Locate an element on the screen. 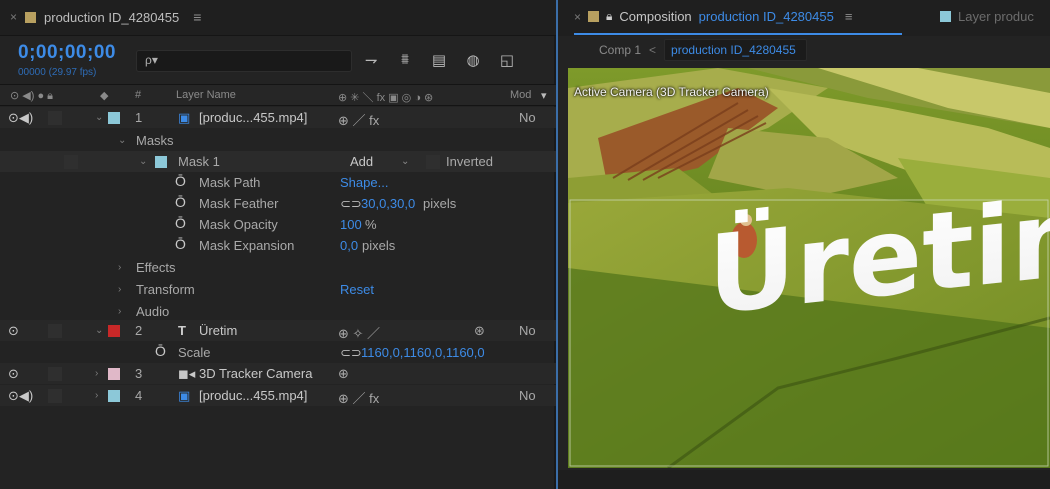  breadcrumb-current: production ID_4280455 is located at coordinates (735, 50).